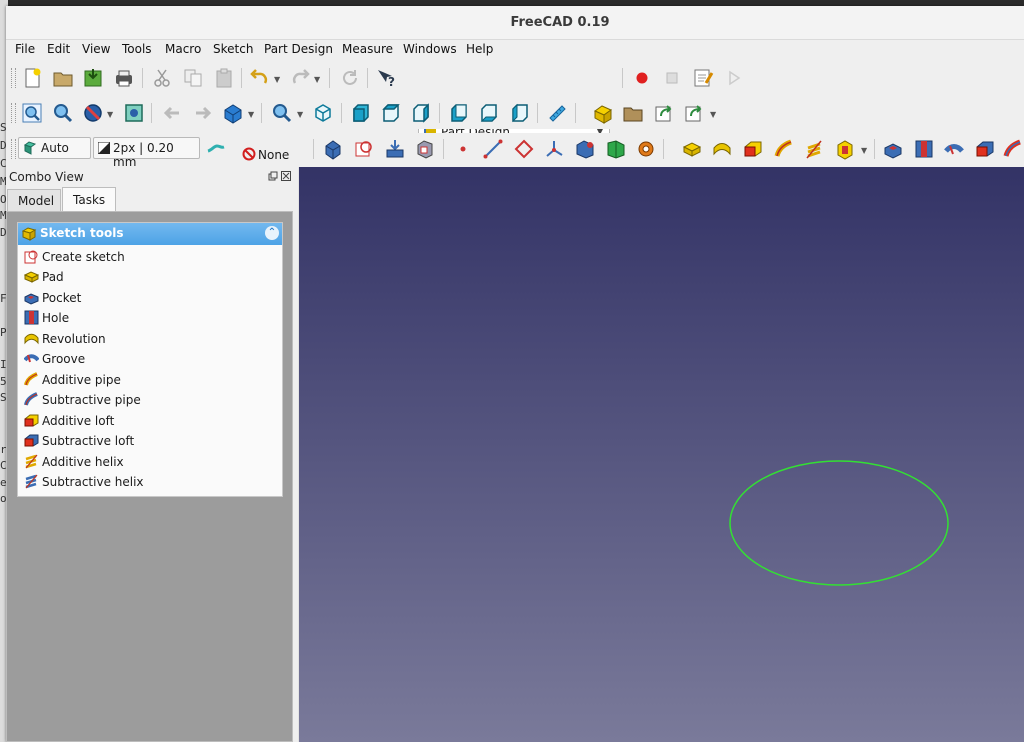  I want to click on collapse-icon: ⌃, so click(272, 233).